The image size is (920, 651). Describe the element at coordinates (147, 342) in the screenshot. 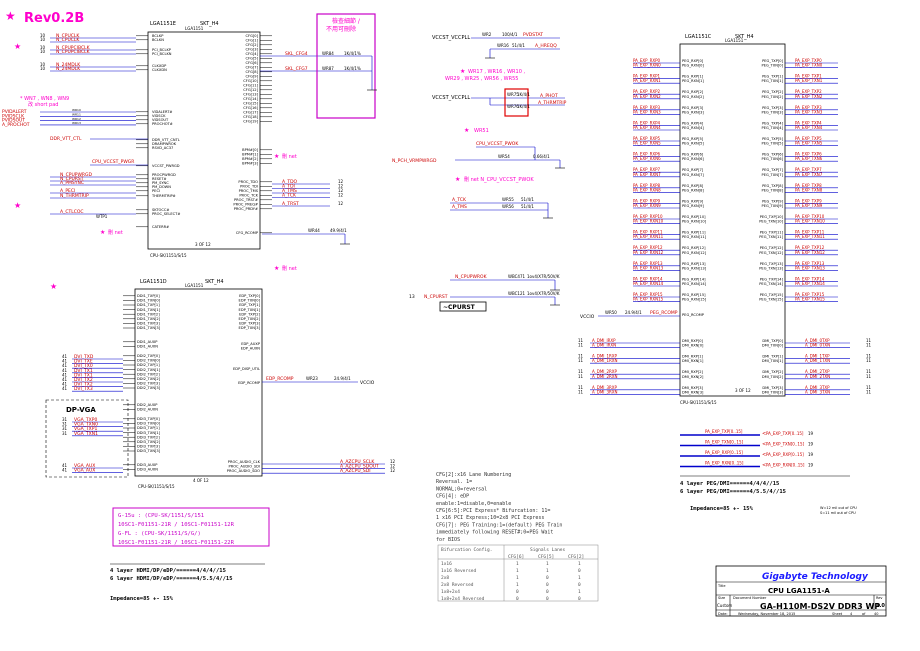

I see `block-d-pin: DDI1_AUXP` at that location.